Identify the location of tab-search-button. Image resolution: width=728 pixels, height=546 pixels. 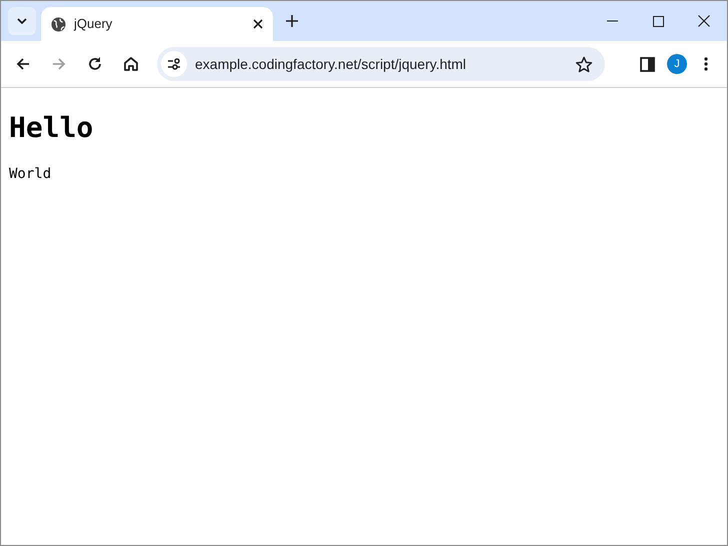
(22, 21).